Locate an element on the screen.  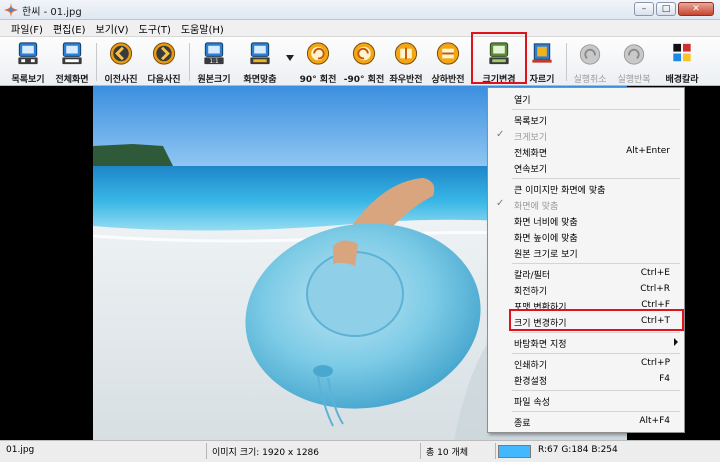
redo-button: 실행반복 is located at coordinates (634, 62).